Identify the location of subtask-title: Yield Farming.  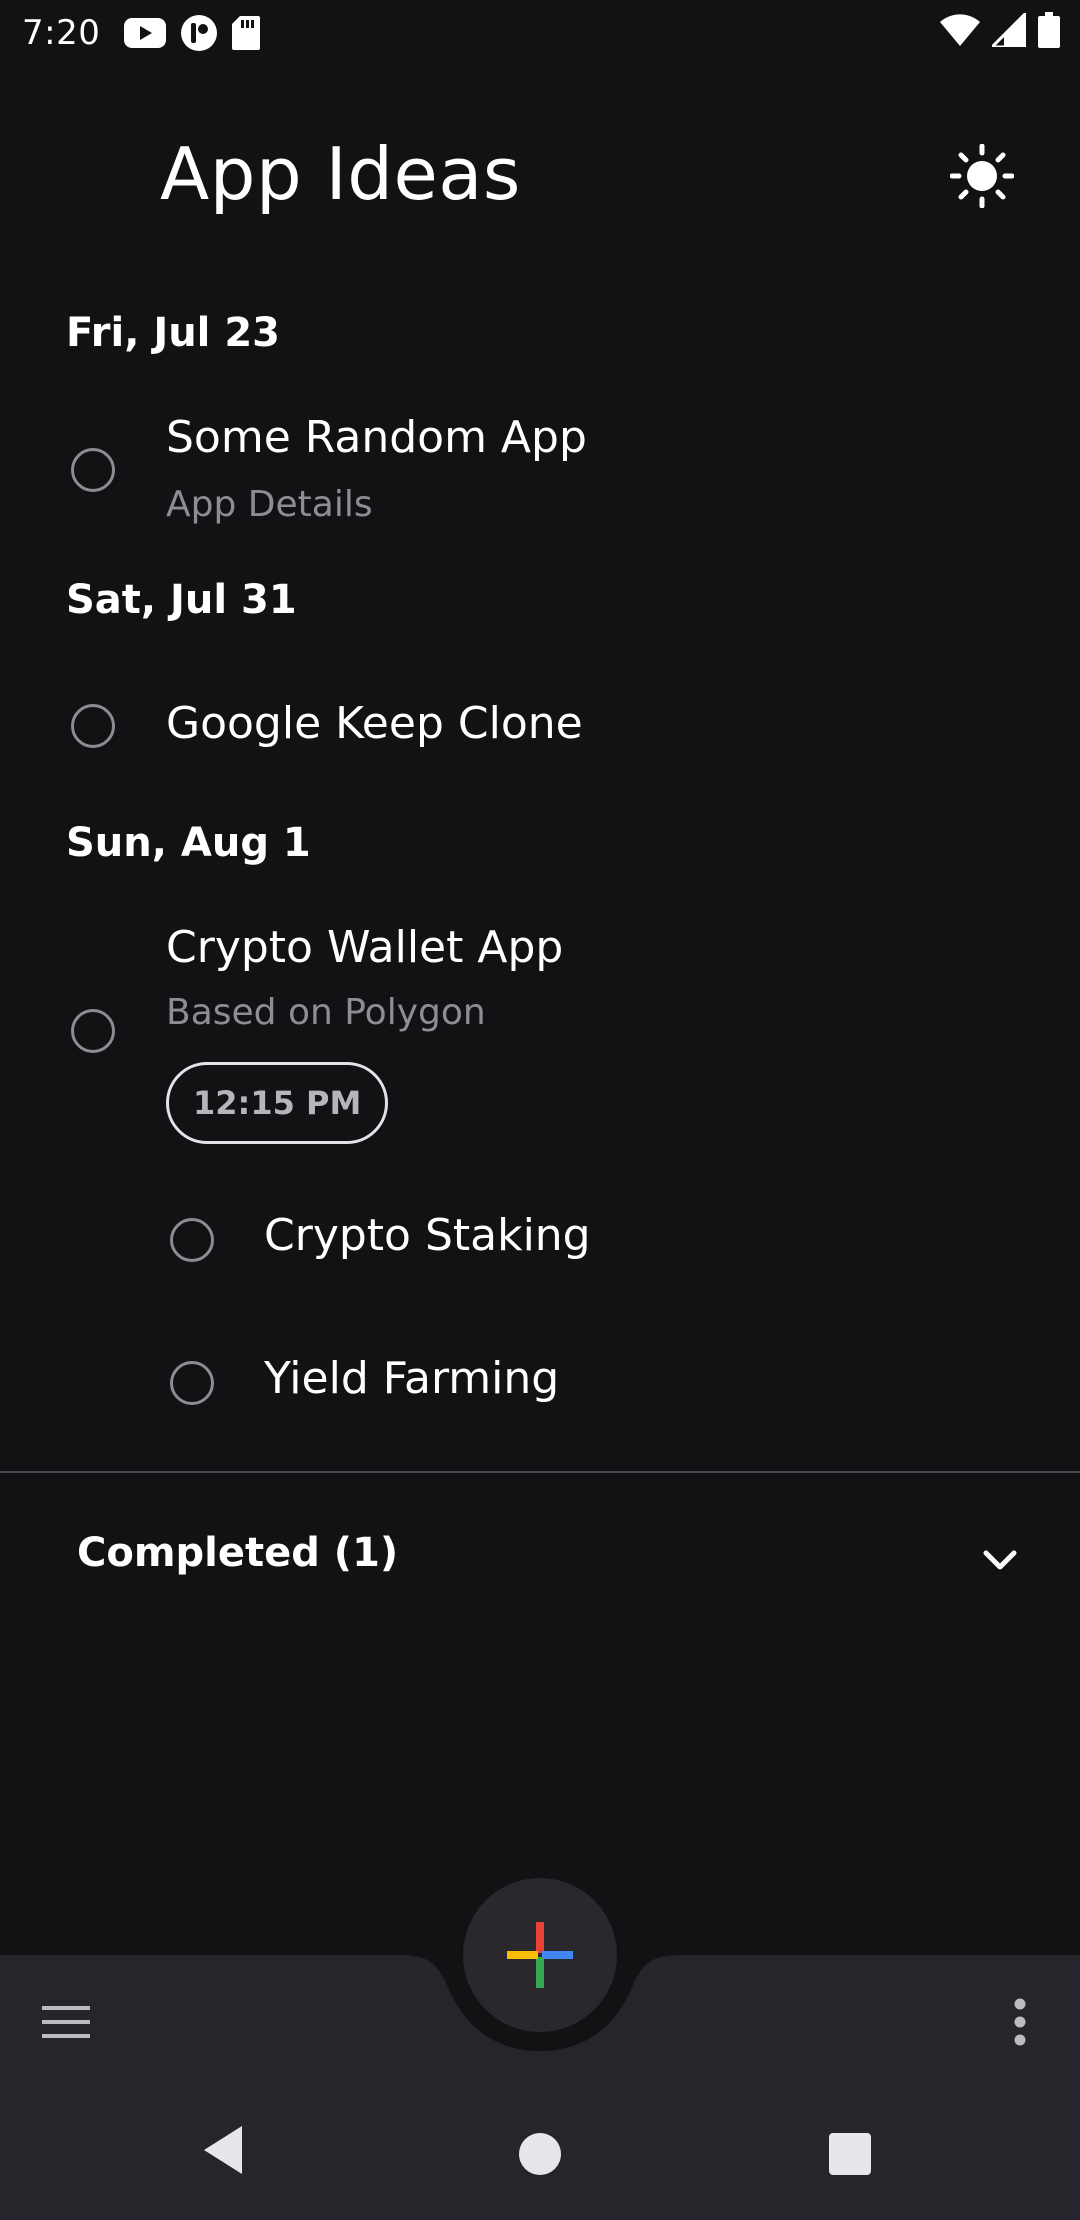
(412, 1378).